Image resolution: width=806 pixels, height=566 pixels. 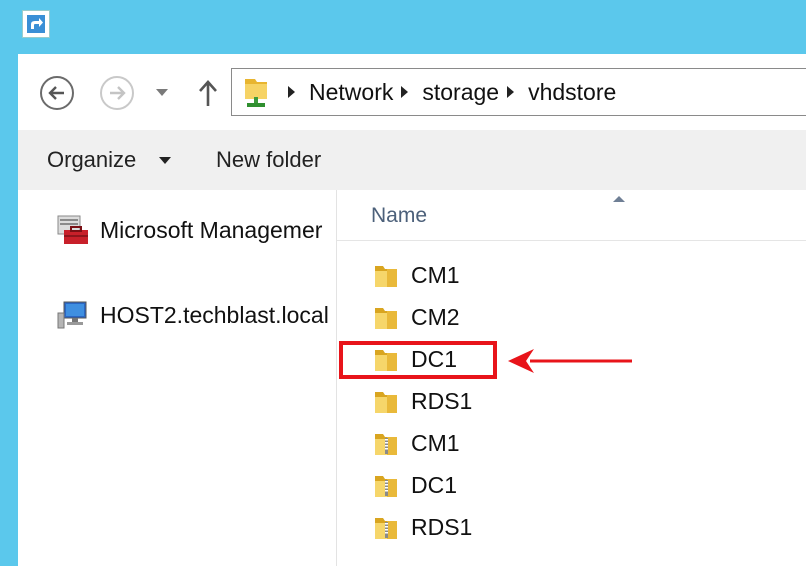 I want to click on sort-ascending-icon, so click(x=619, y=199).